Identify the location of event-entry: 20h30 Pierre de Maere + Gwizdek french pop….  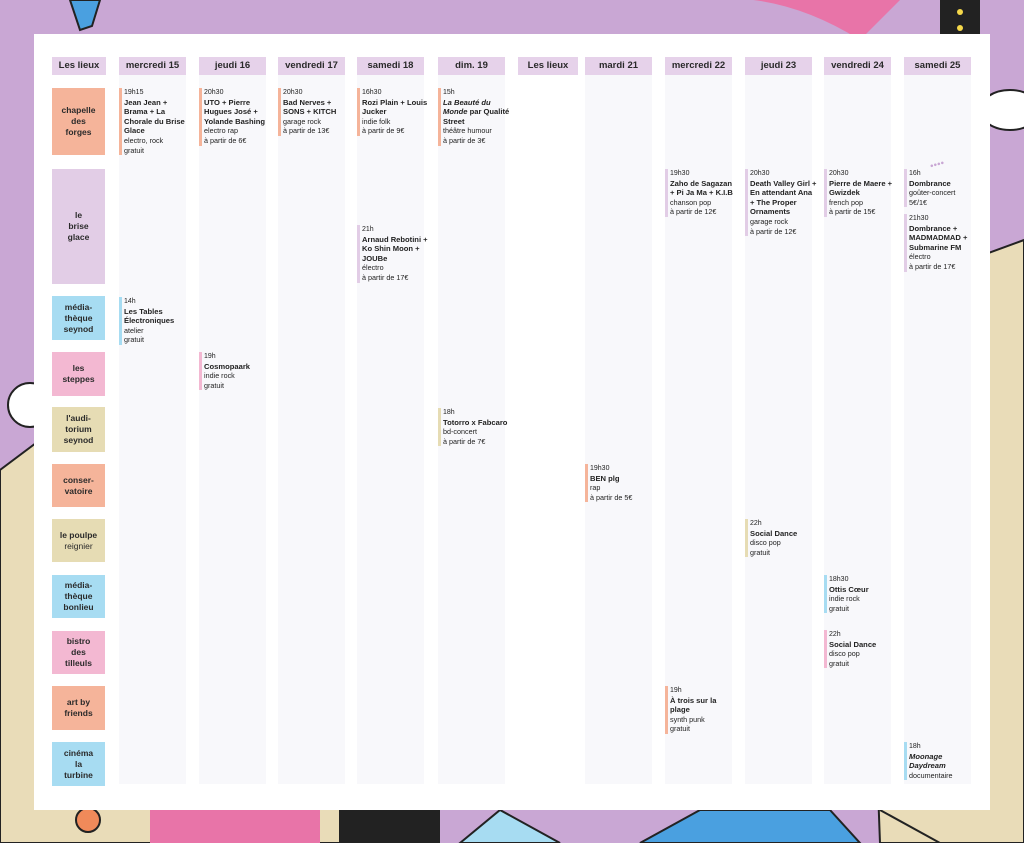
(860, 193).